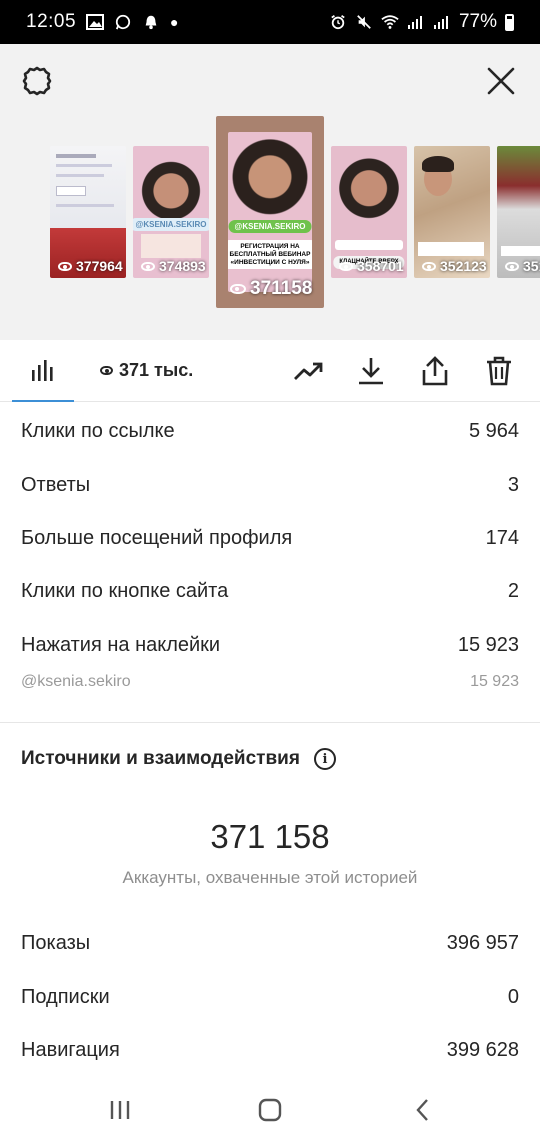 This screenshot has width=540, height=1140. Describe the element at coordinates (270, 682) in the screenshot. I see `sticker-detail-row: @ksenia.sekiro 15 923` at that location.